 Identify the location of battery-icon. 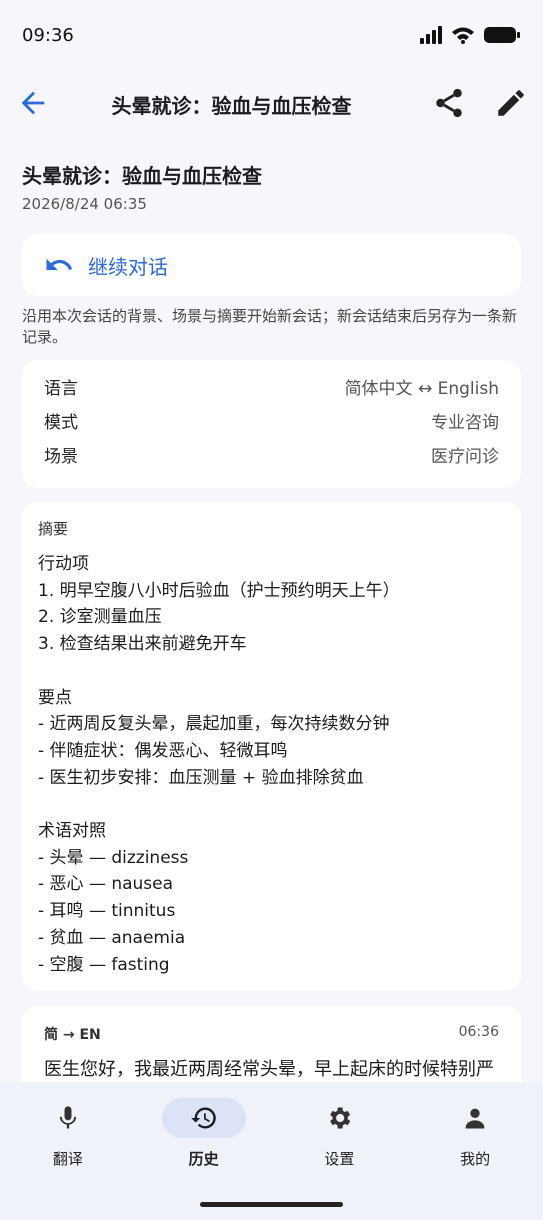
(502, 35).